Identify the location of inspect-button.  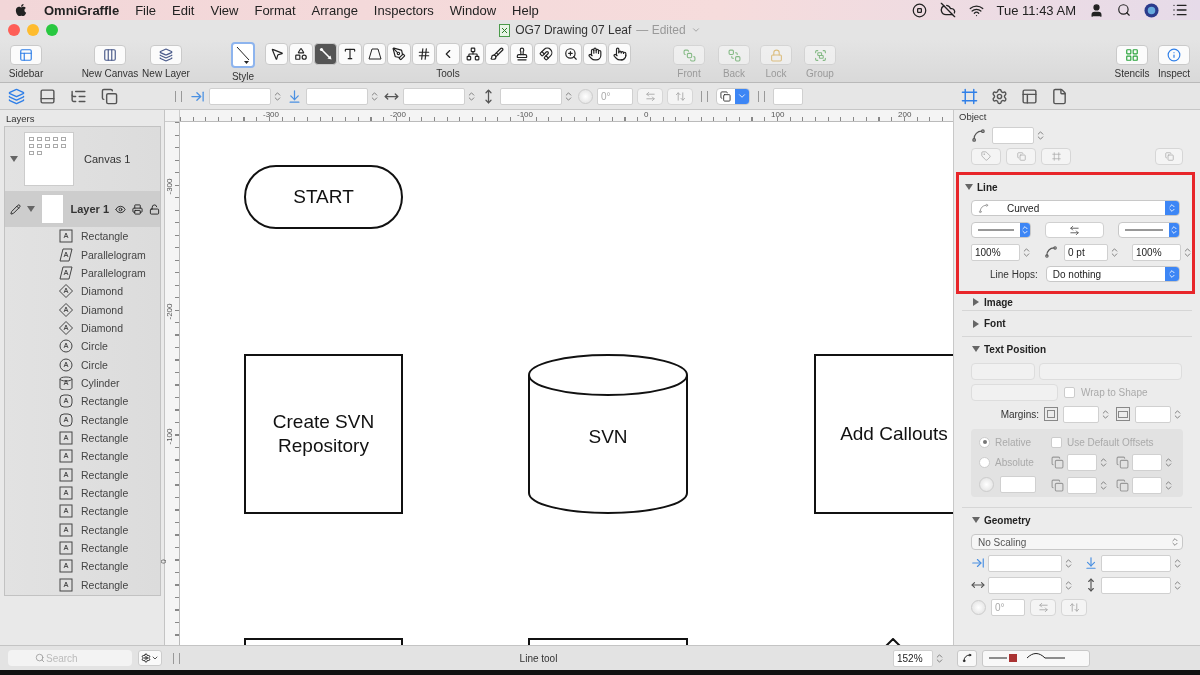
(1174, 55).